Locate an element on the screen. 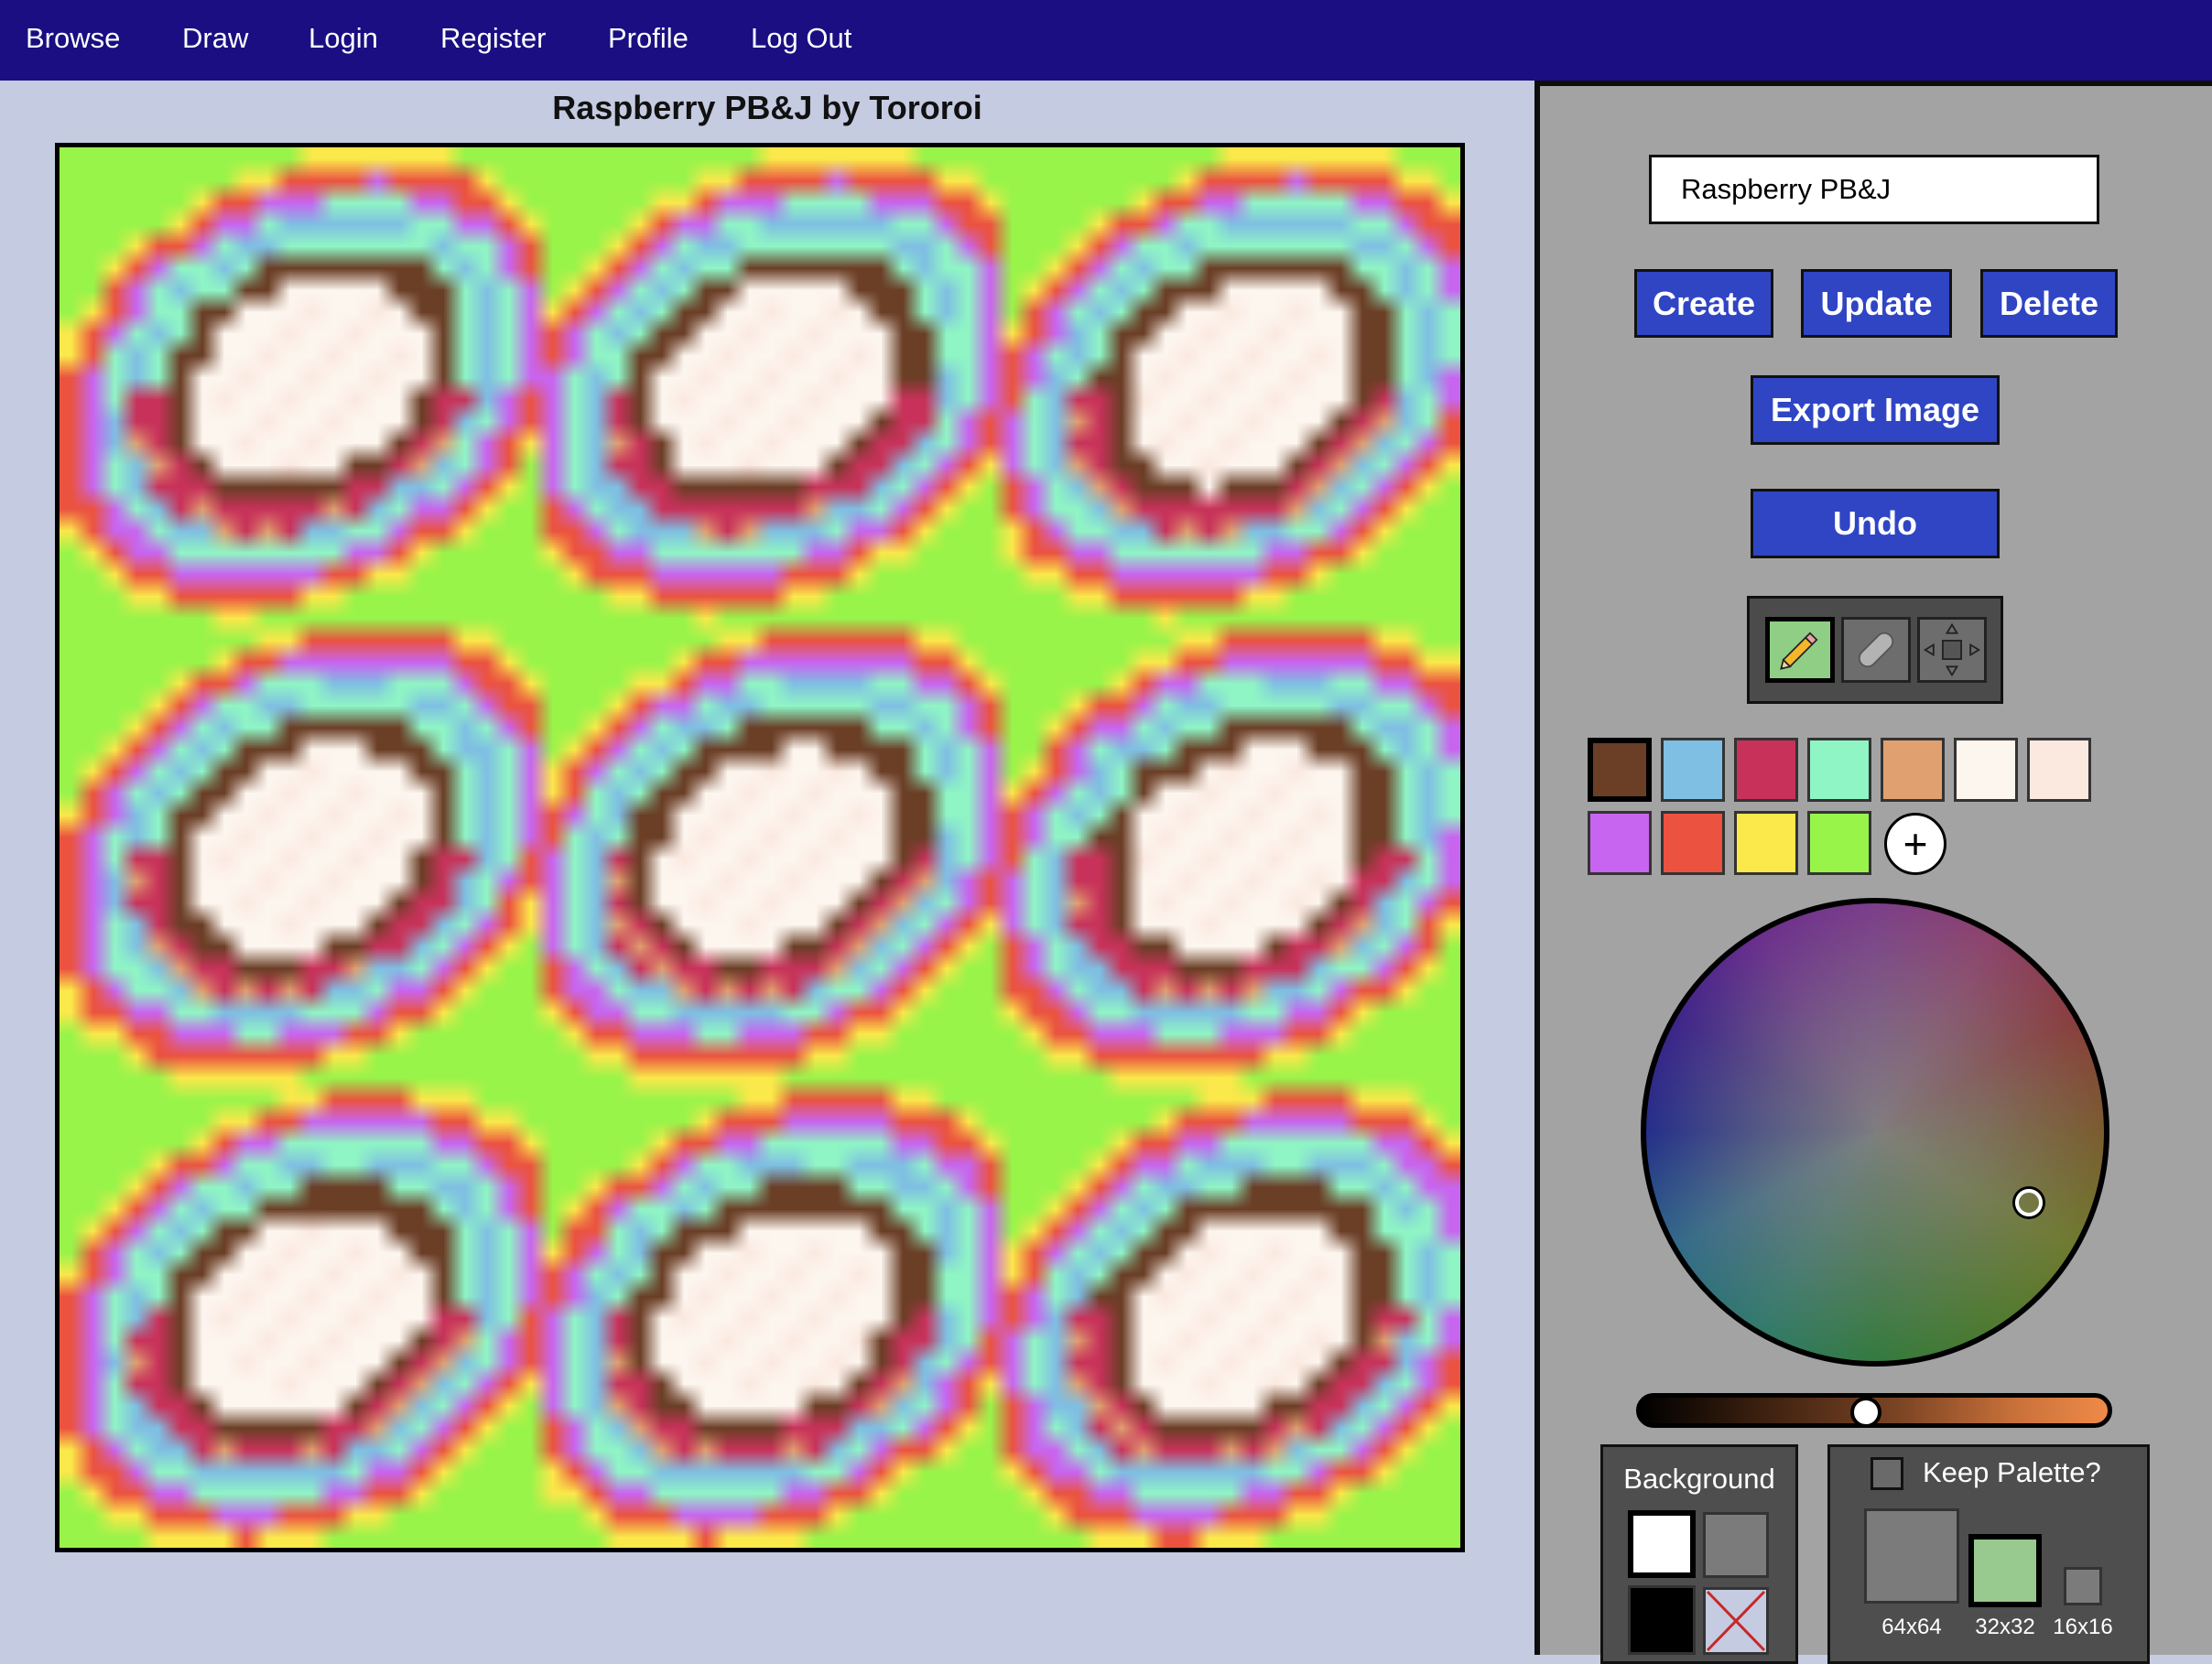 Image resolution: width=2212 pixels, height=1664 pixels. create-button: Create is located at coordinates (1704, 303).